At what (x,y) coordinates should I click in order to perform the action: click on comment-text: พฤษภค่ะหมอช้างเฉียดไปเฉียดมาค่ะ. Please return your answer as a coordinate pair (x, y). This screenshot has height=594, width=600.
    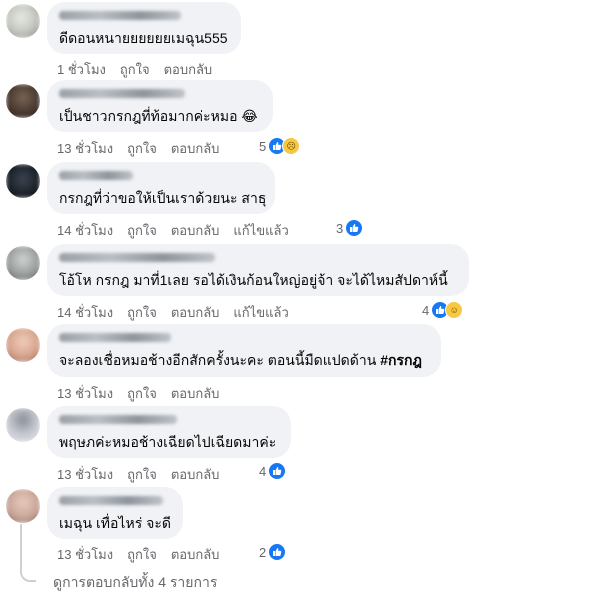
    Looking at the image, I should click on (168, 442).